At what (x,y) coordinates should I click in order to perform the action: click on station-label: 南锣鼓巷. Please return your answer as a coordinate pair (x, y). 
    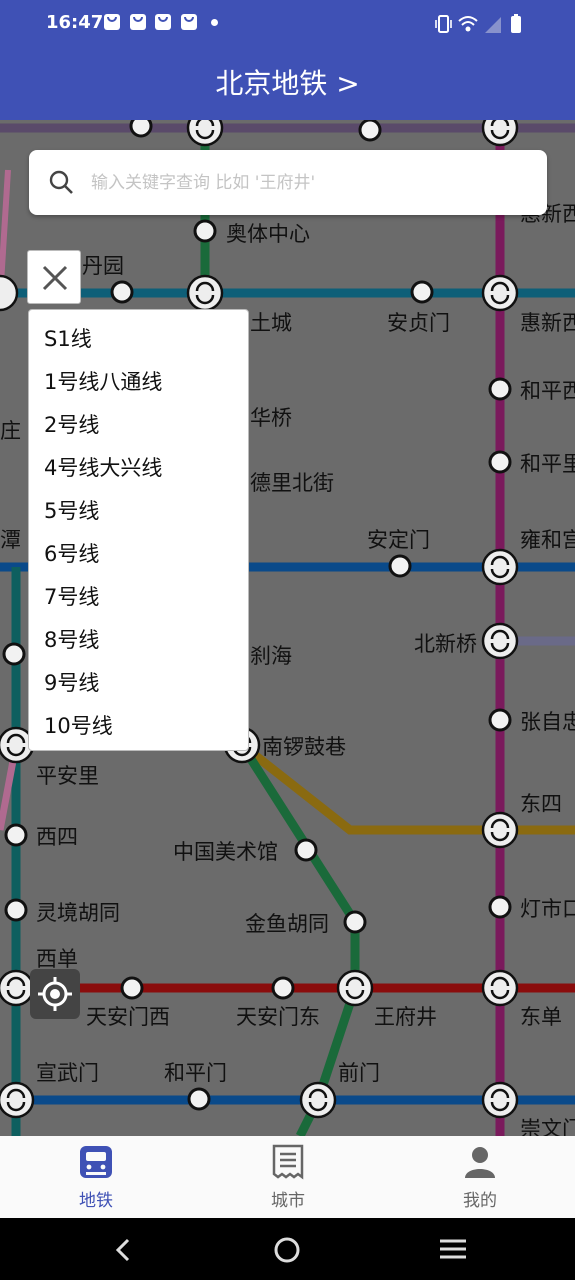
    Looking at the image, I should click on (304, 747).